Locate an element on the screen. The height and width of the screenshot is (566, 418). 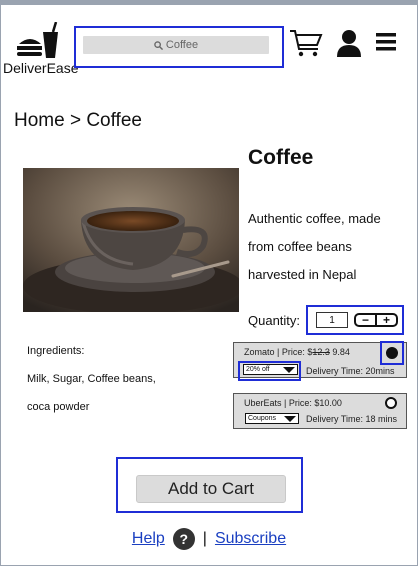
user-icon is located at coordinates (349, 43).